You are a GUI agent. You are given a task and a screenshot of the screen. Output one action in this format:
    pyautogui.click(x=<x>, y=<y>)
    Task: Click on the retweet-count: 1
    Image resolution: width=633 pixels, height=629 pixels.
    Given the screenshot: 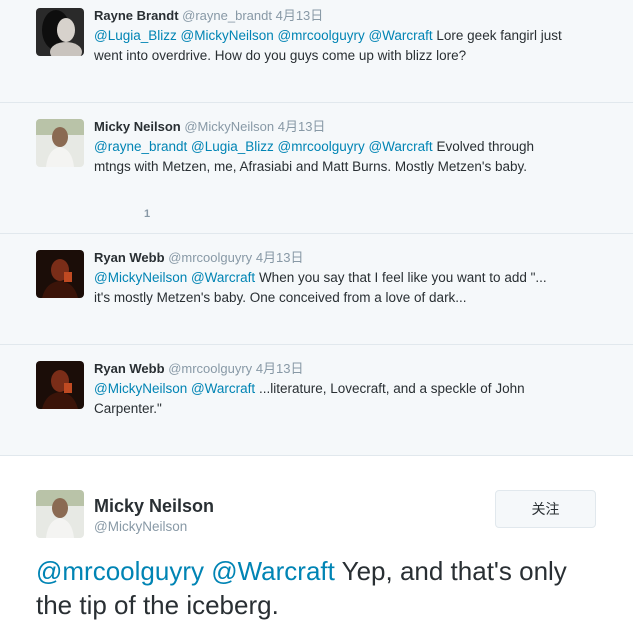 What is the action you would take?
    pyautogui.click(x=147, y=214)
    